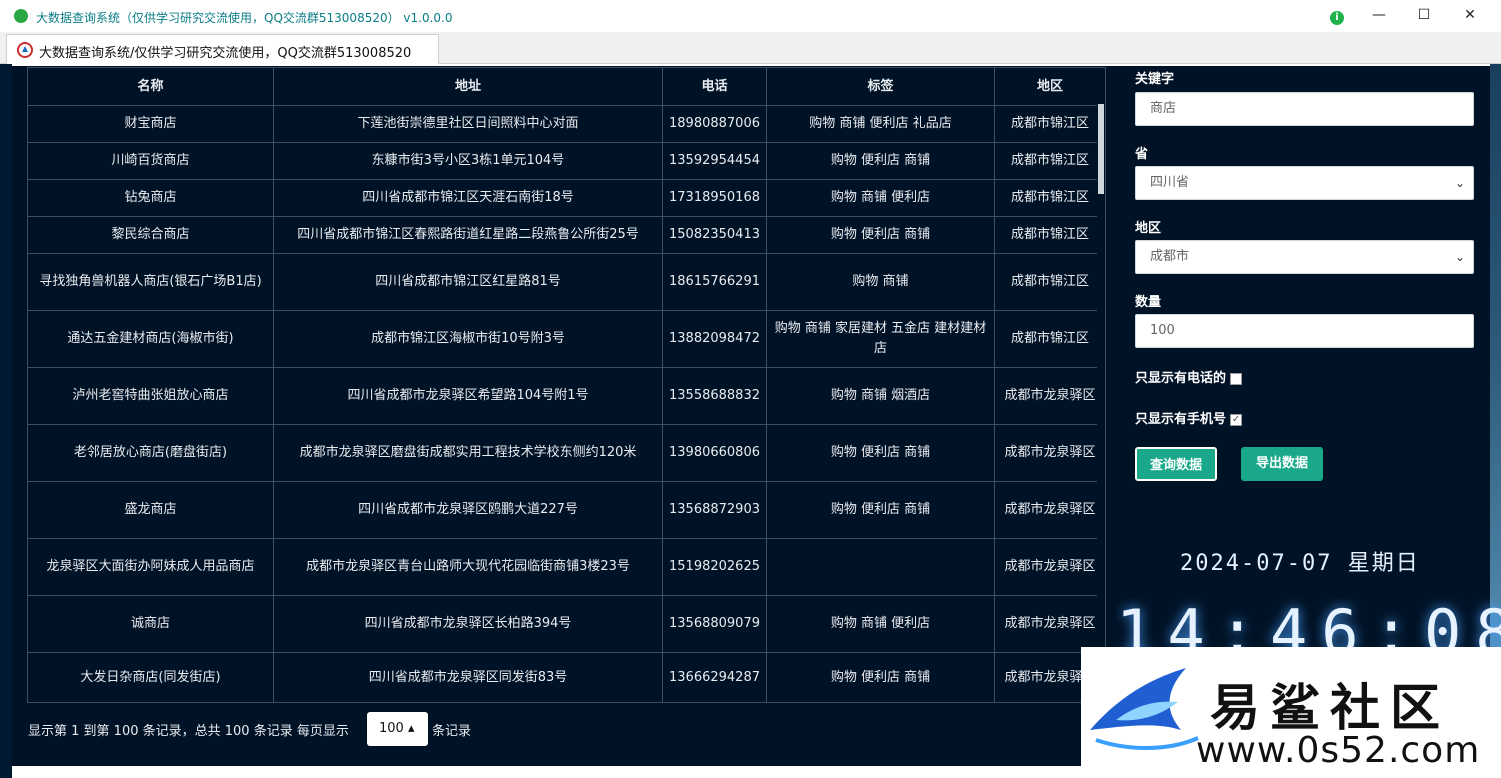  I want to click on cell-phone: 13568872903, so click(714, 510).